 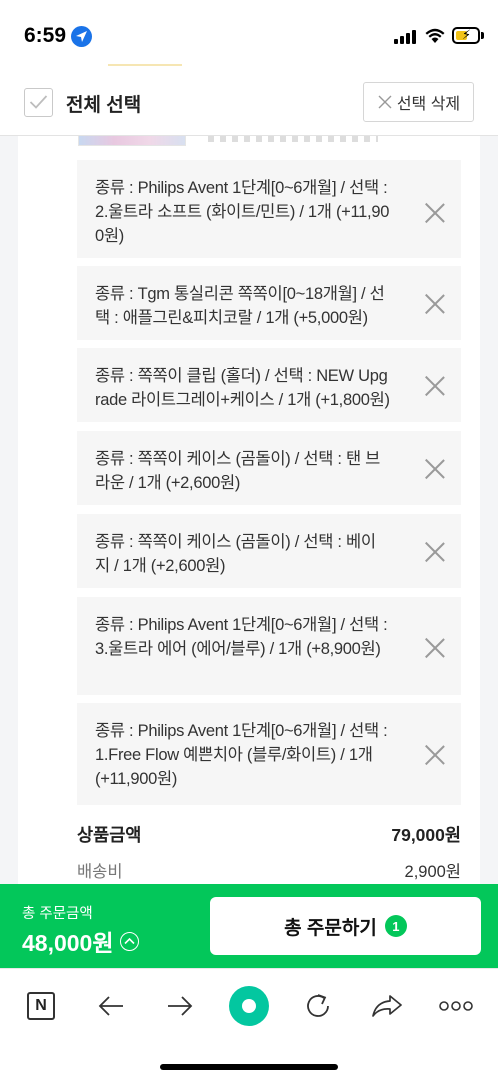 I want to click on order-all-button: 총 주문하기 1, so click(x=345, y=926).